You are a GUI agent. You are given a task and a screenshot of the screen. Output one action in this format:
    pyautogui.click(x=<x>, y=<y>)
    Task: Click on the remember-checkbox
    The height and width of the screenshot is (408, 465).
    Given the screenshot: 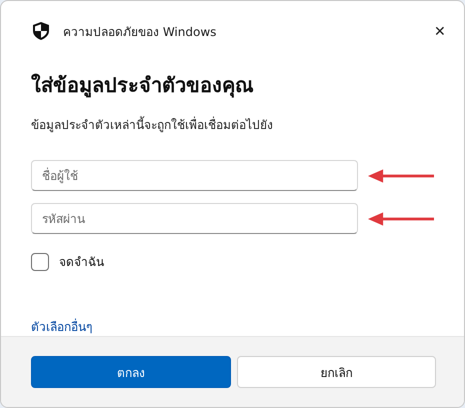 What is the action you would take?
    pyautogui.click(x=40, y=261)
    